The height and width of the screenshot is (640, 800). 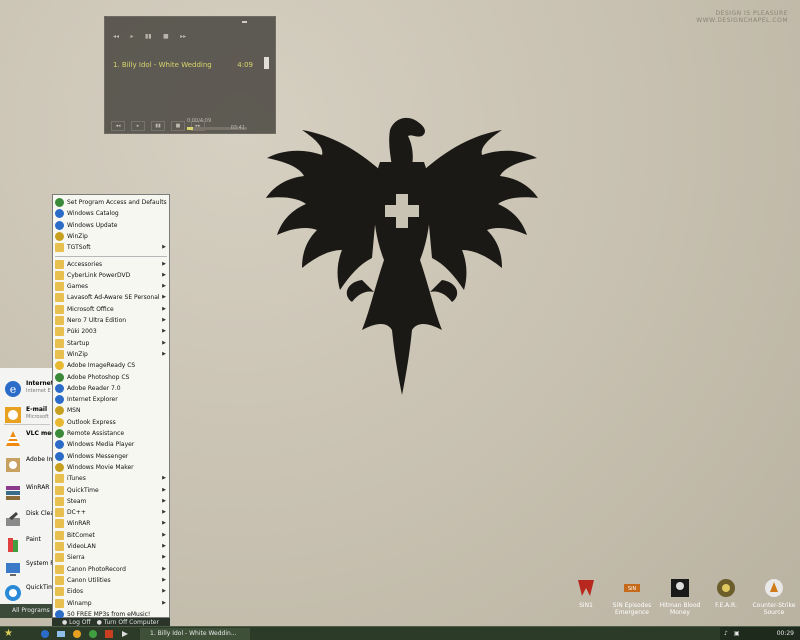 I want to click on desktop-icon-sin1: SiN1, so click(x=586, y=593).